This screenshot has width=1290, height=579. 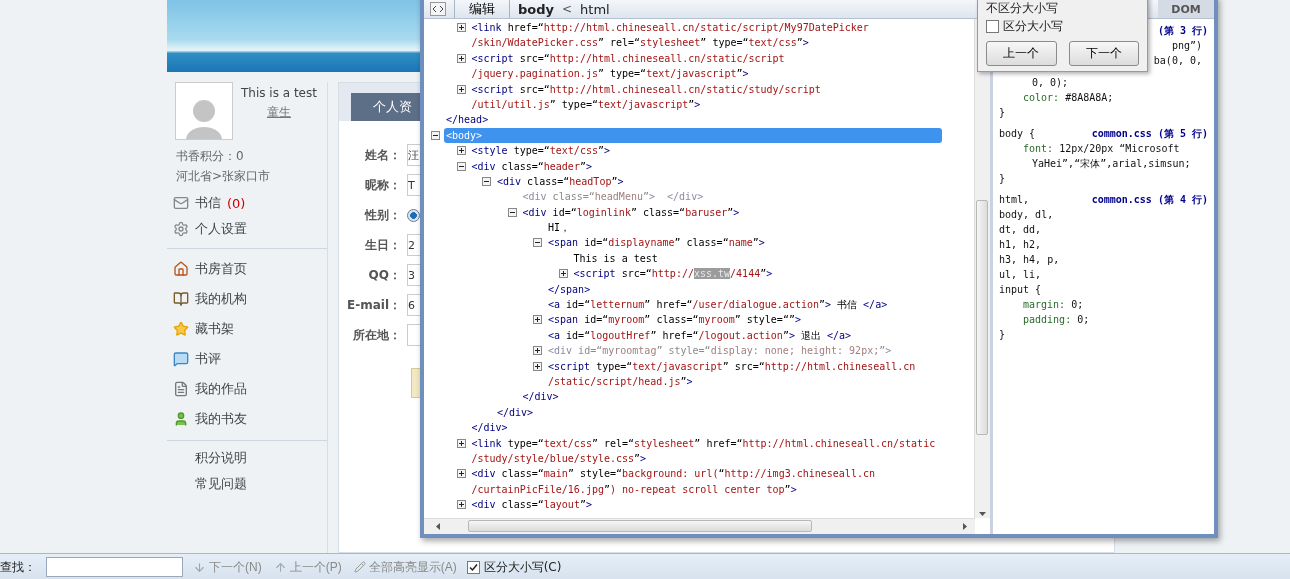 I want to click on find-button: 上一个, so click(x=1021, y=53).